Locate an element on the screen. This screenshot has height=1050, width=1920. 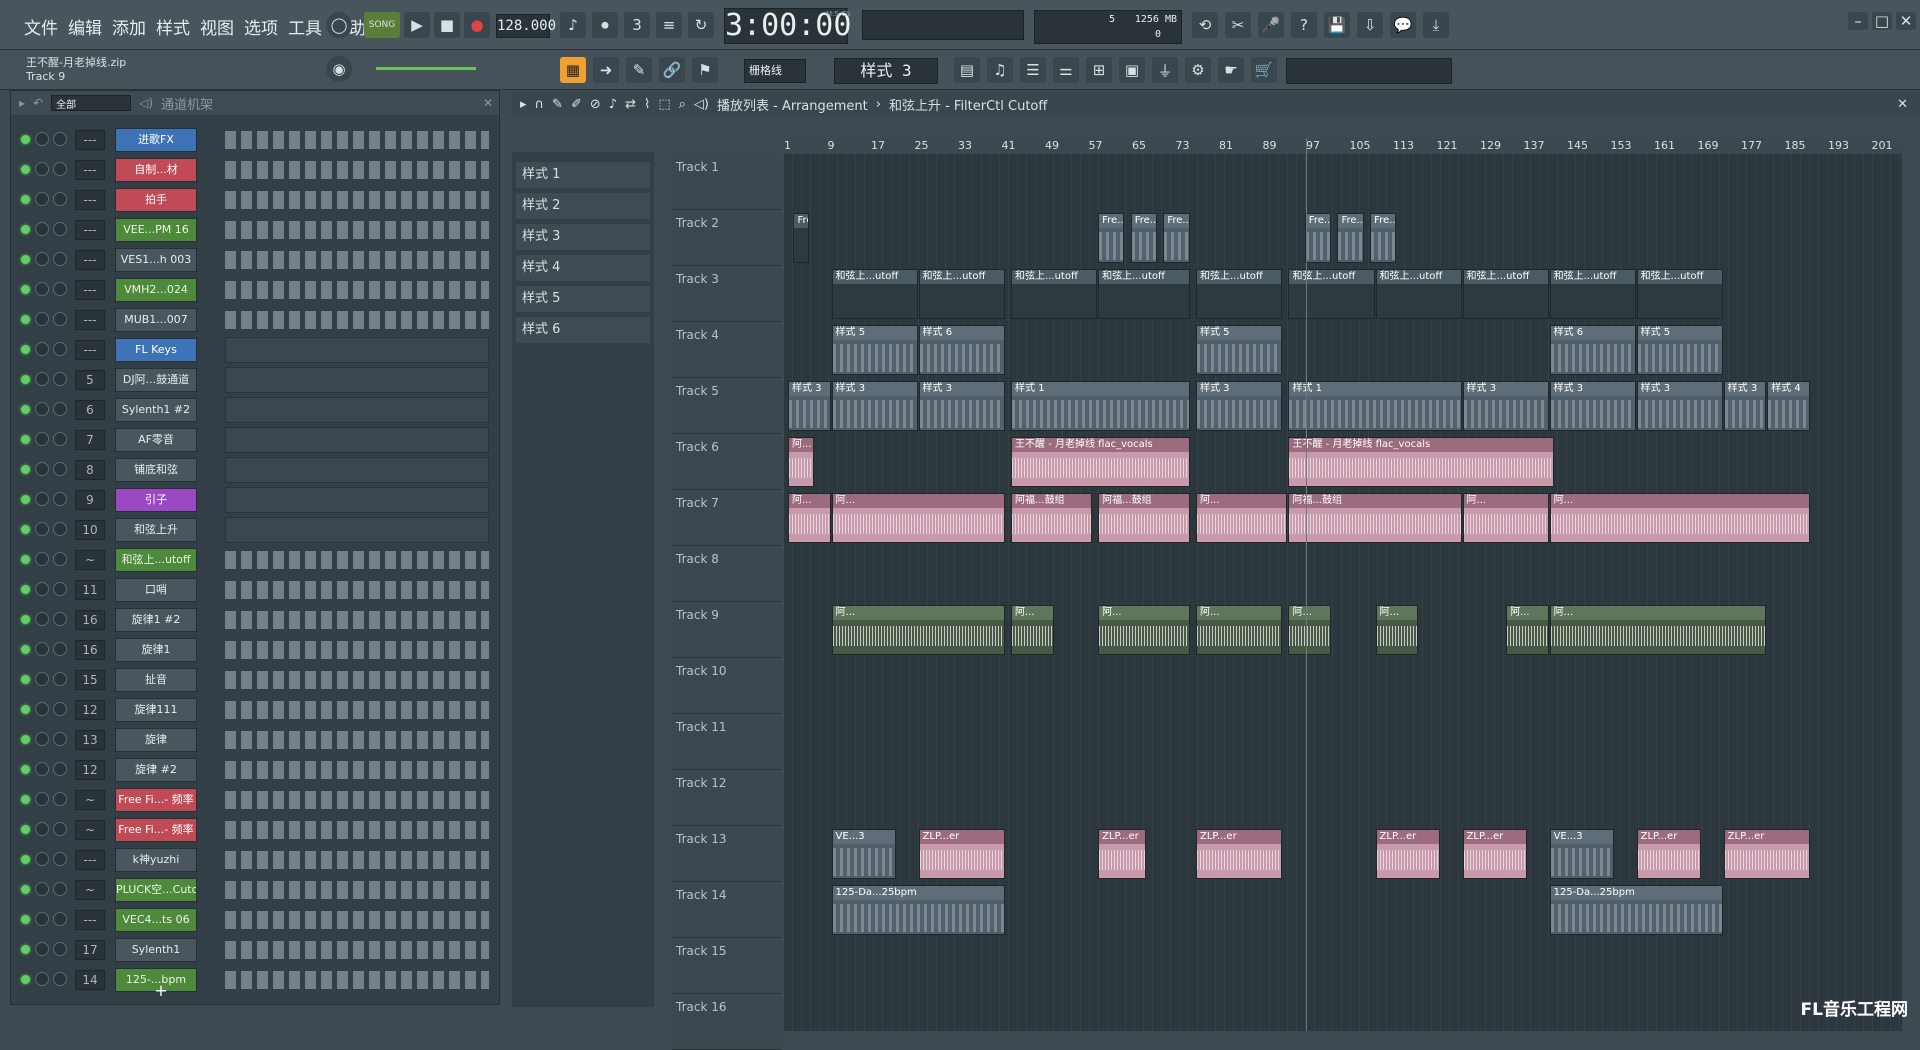
track-header: Track 2 is located at coordinates (727, 238).